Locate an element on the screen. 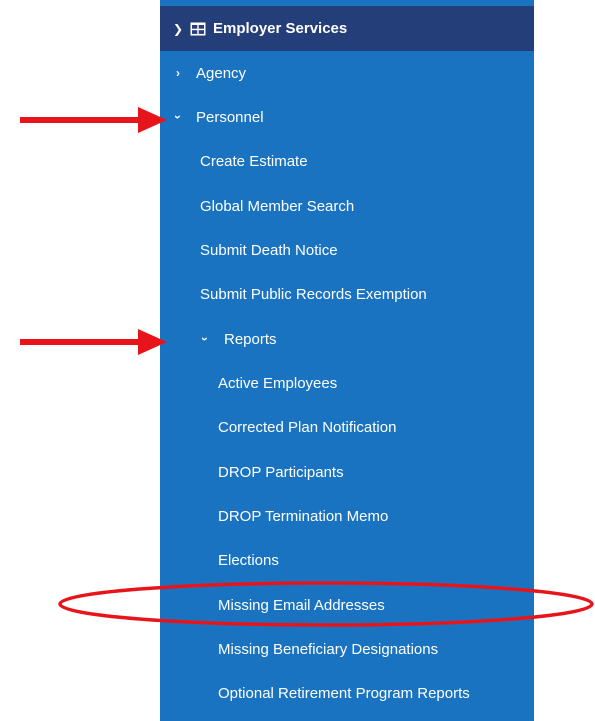 Image resolution: width=595 pixels, height=721 pixels. menu-item-elections: Elections is located at coordinates (347, 560).